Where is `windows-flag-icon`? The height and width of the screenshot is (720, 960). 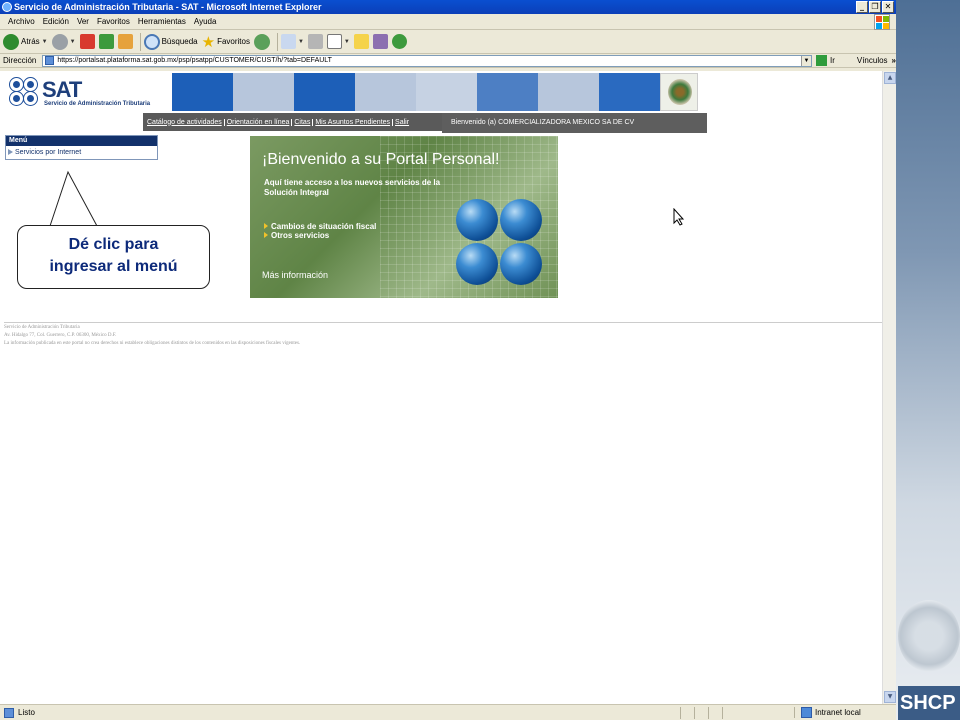
windows-flag-icon is located at coordinates (882, 22).